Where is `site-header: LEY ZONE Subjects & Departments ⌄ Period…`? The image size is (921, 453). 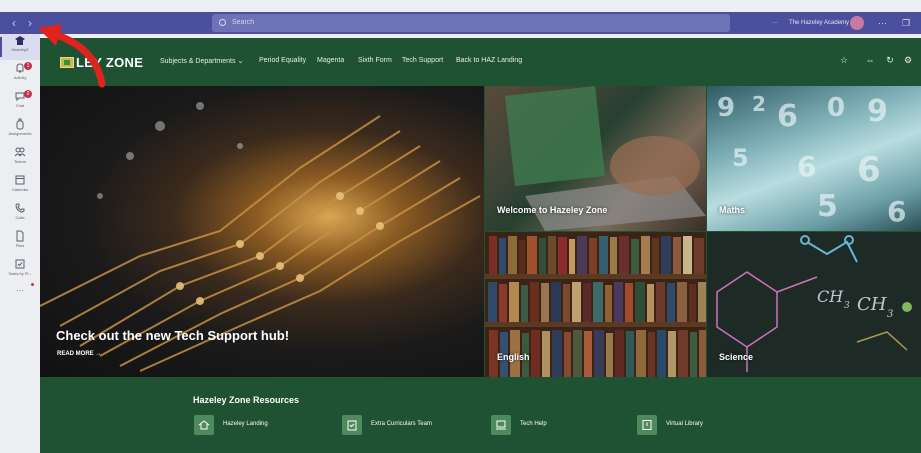 site-header: LEY ZONE Subjects & Departments ⌄ Period… is located at coordinates (480, 62).